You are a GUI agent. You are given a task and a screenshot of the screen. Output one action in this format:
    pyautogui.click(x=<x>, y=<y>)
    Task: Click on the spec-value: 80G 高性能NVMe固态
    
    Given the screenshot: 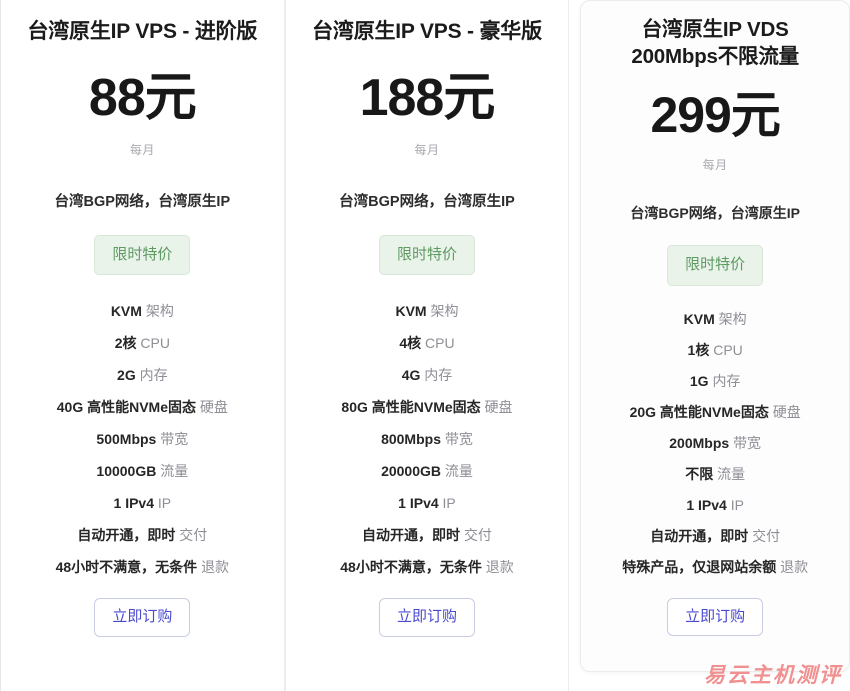 What is the action you would take?
    pyautogui.click(x=411, y=407)
    